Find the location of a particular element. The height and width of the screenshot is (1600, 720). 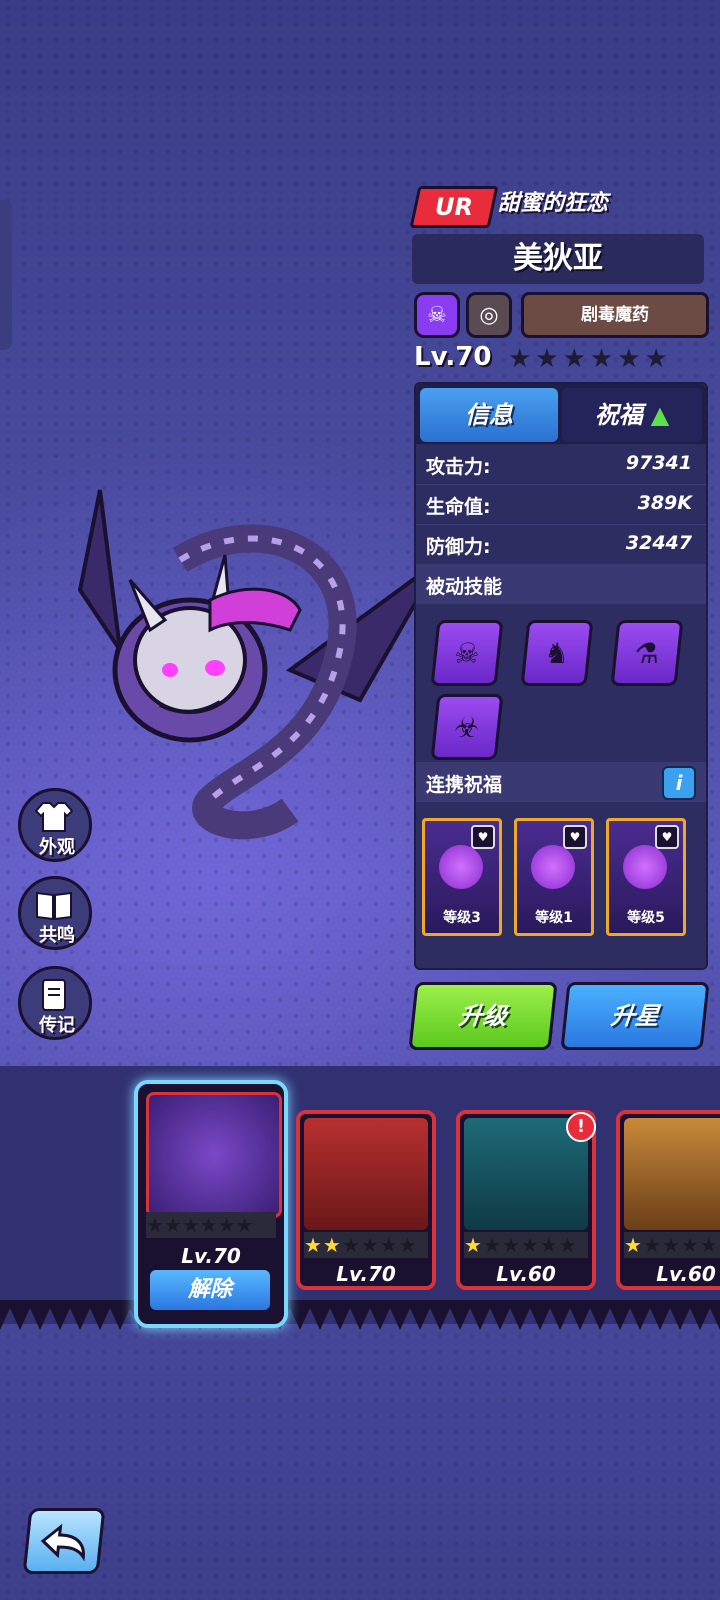

back-button is located at coordinates (64, 1541).